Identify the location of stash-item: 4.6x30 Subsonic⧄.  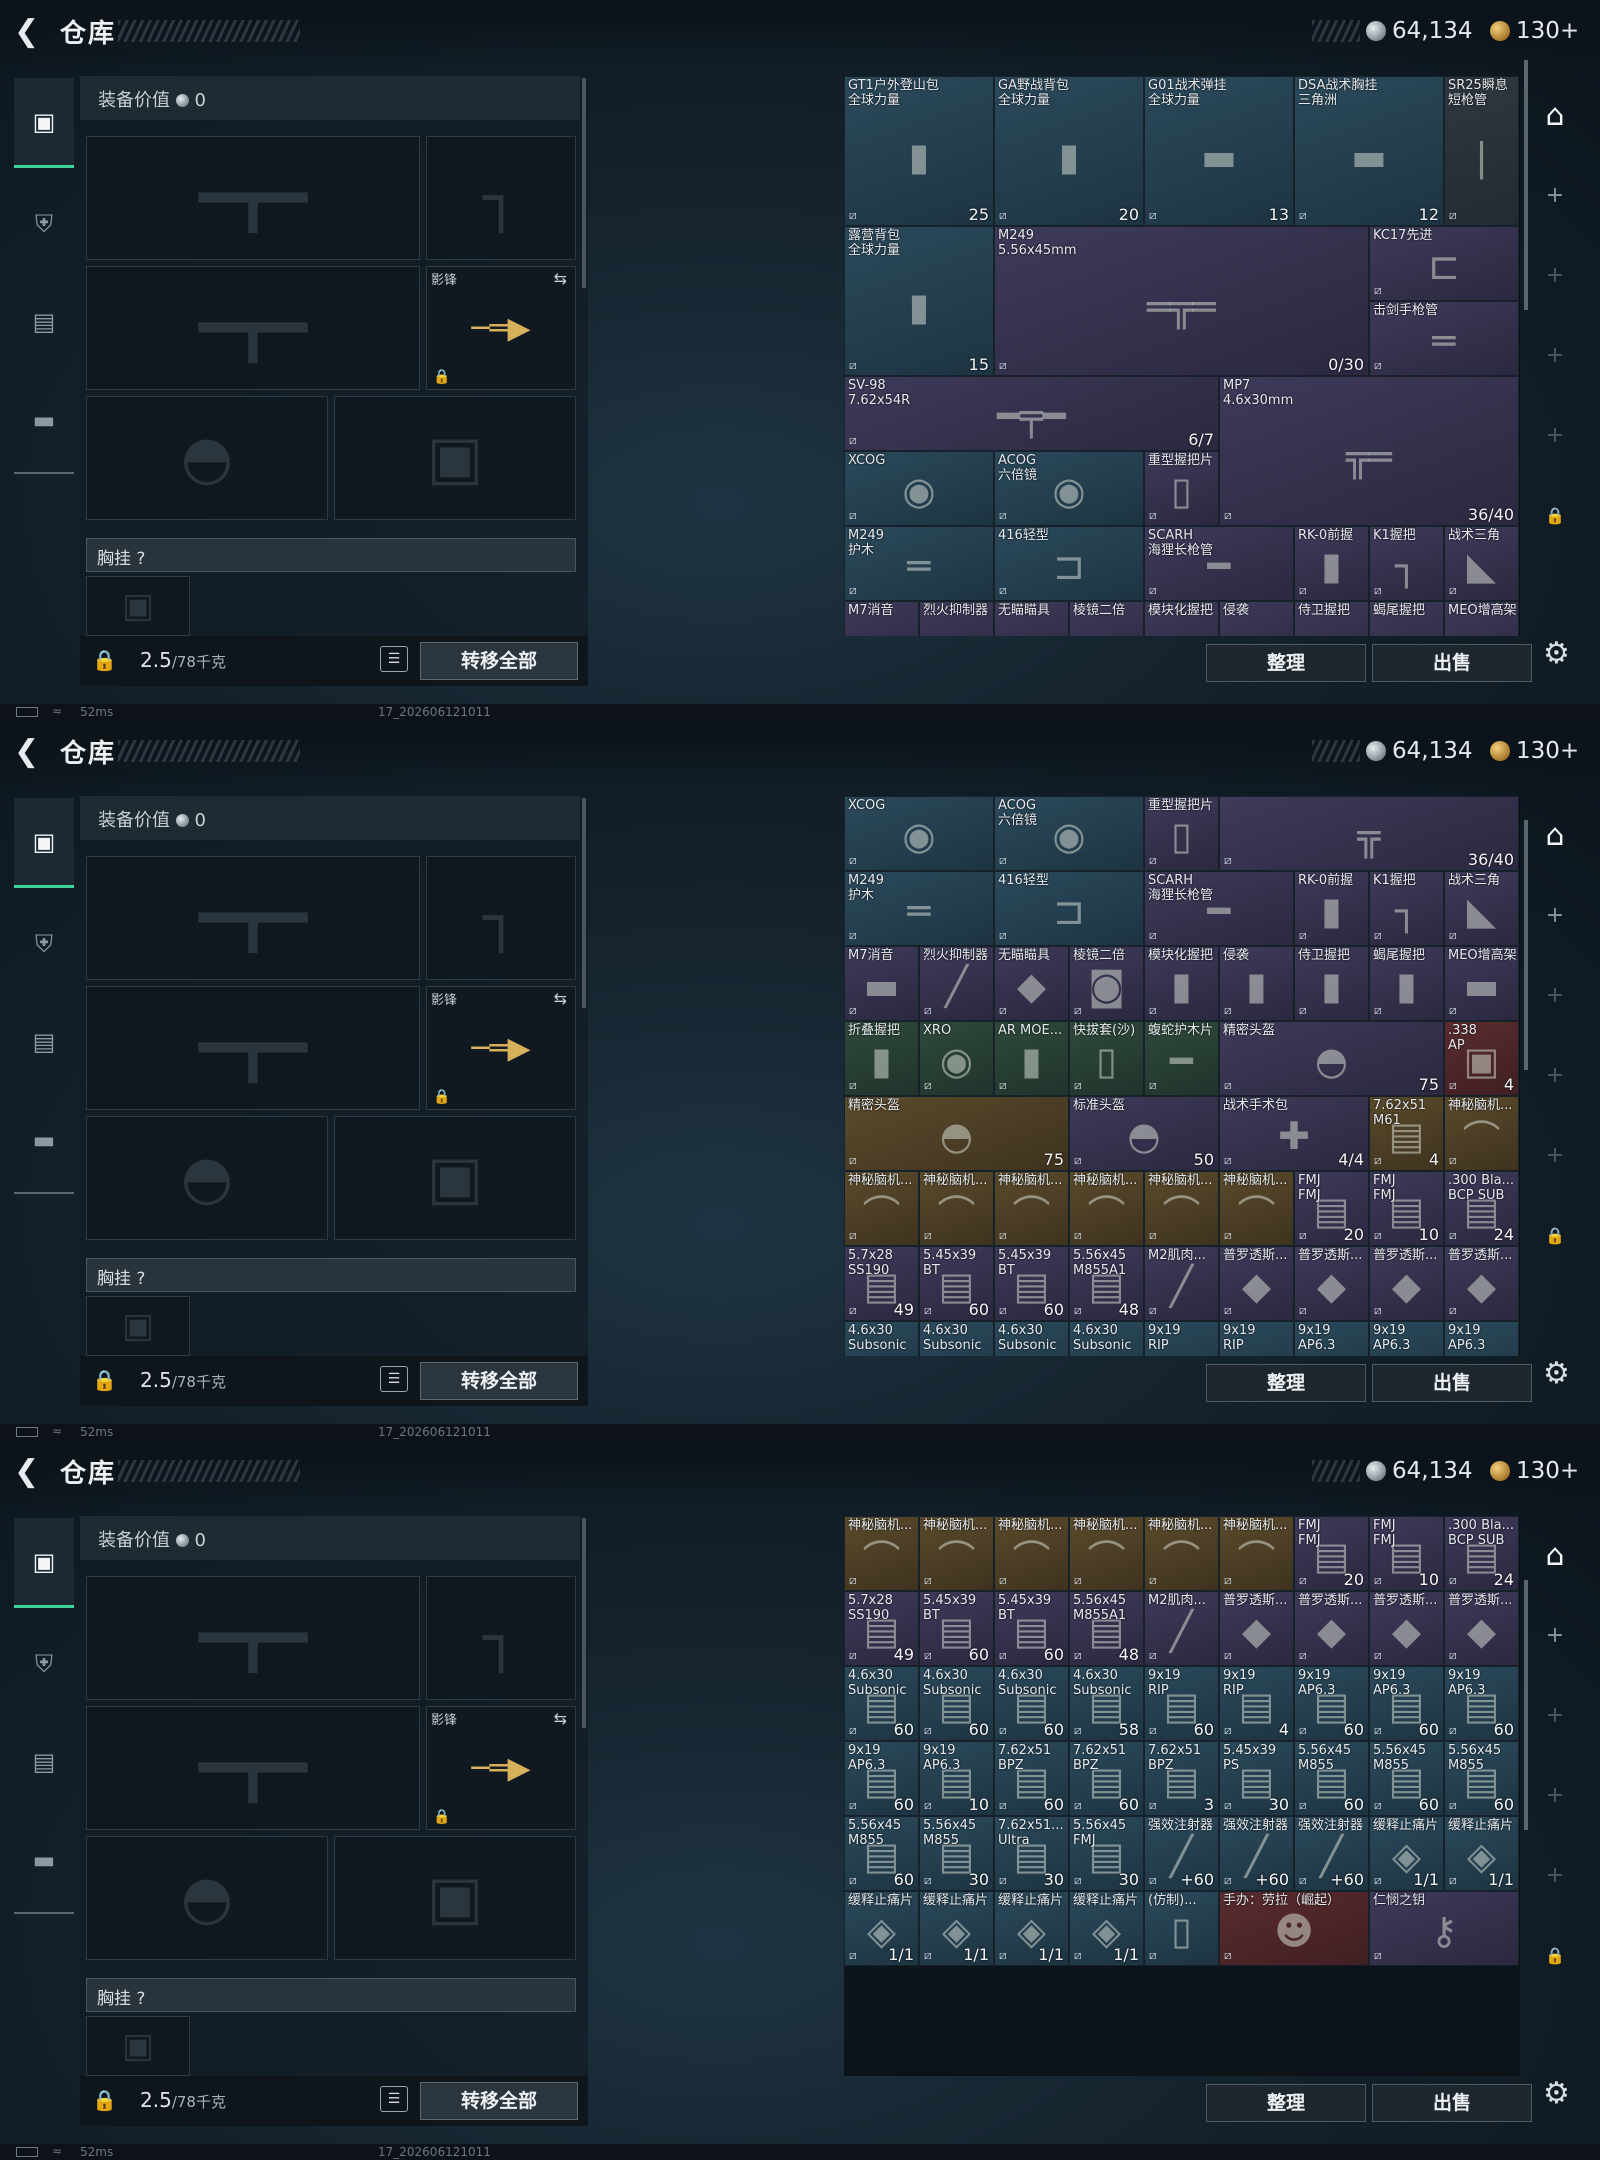
(956, 1338).